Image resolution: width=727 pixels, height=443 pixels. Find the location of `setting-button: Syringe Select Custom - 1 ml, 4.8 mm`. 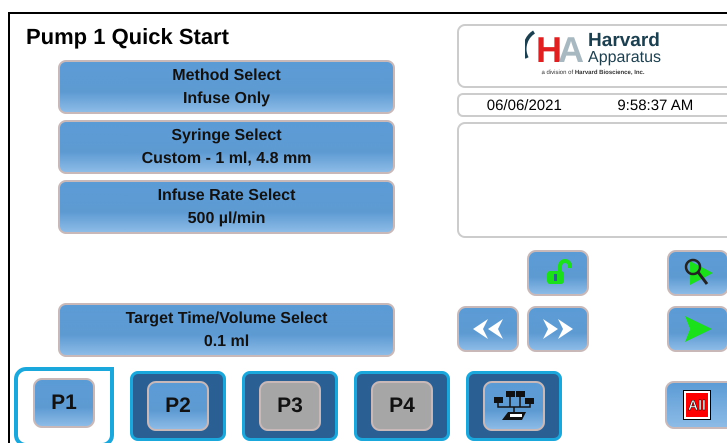

setting-button: Syringe Select Custom - 1 ml, 4.8 mm is located at coordinates (226, 147).